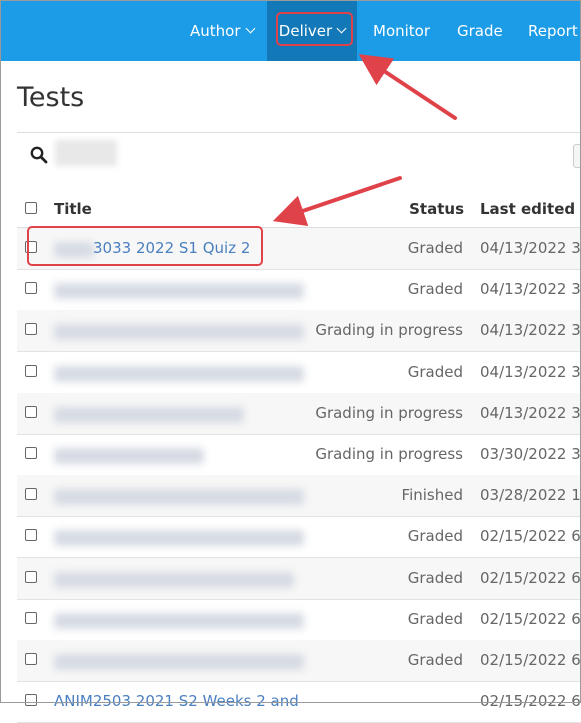 This screenshot has height=723, width=581. What do you see at coordinates (215, 30) in the screenshot?
I see `nav-author-label: Author` at bounding box center [215, 30].